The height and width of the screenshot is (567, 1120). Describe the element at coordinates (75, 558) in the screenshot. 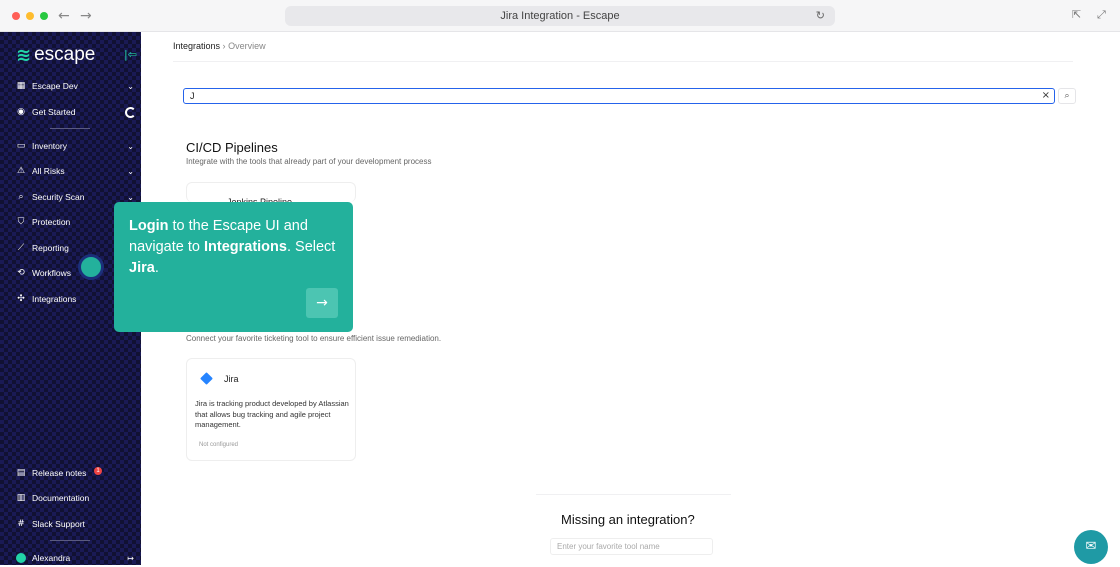

I see `user-menu: Alexandra ↦` at that location.